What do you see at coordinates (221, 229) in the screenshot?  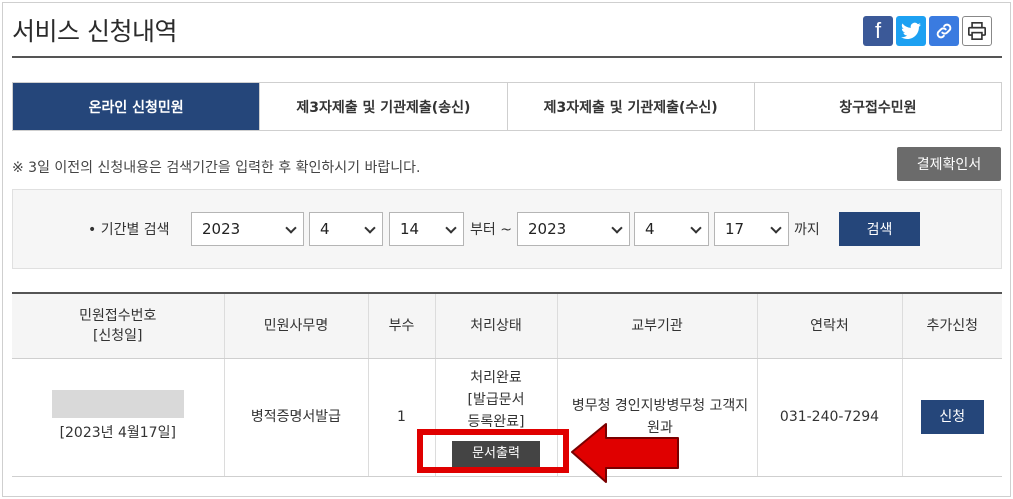 I see `from-year-value: 2023` at bounding box center [221, 229].